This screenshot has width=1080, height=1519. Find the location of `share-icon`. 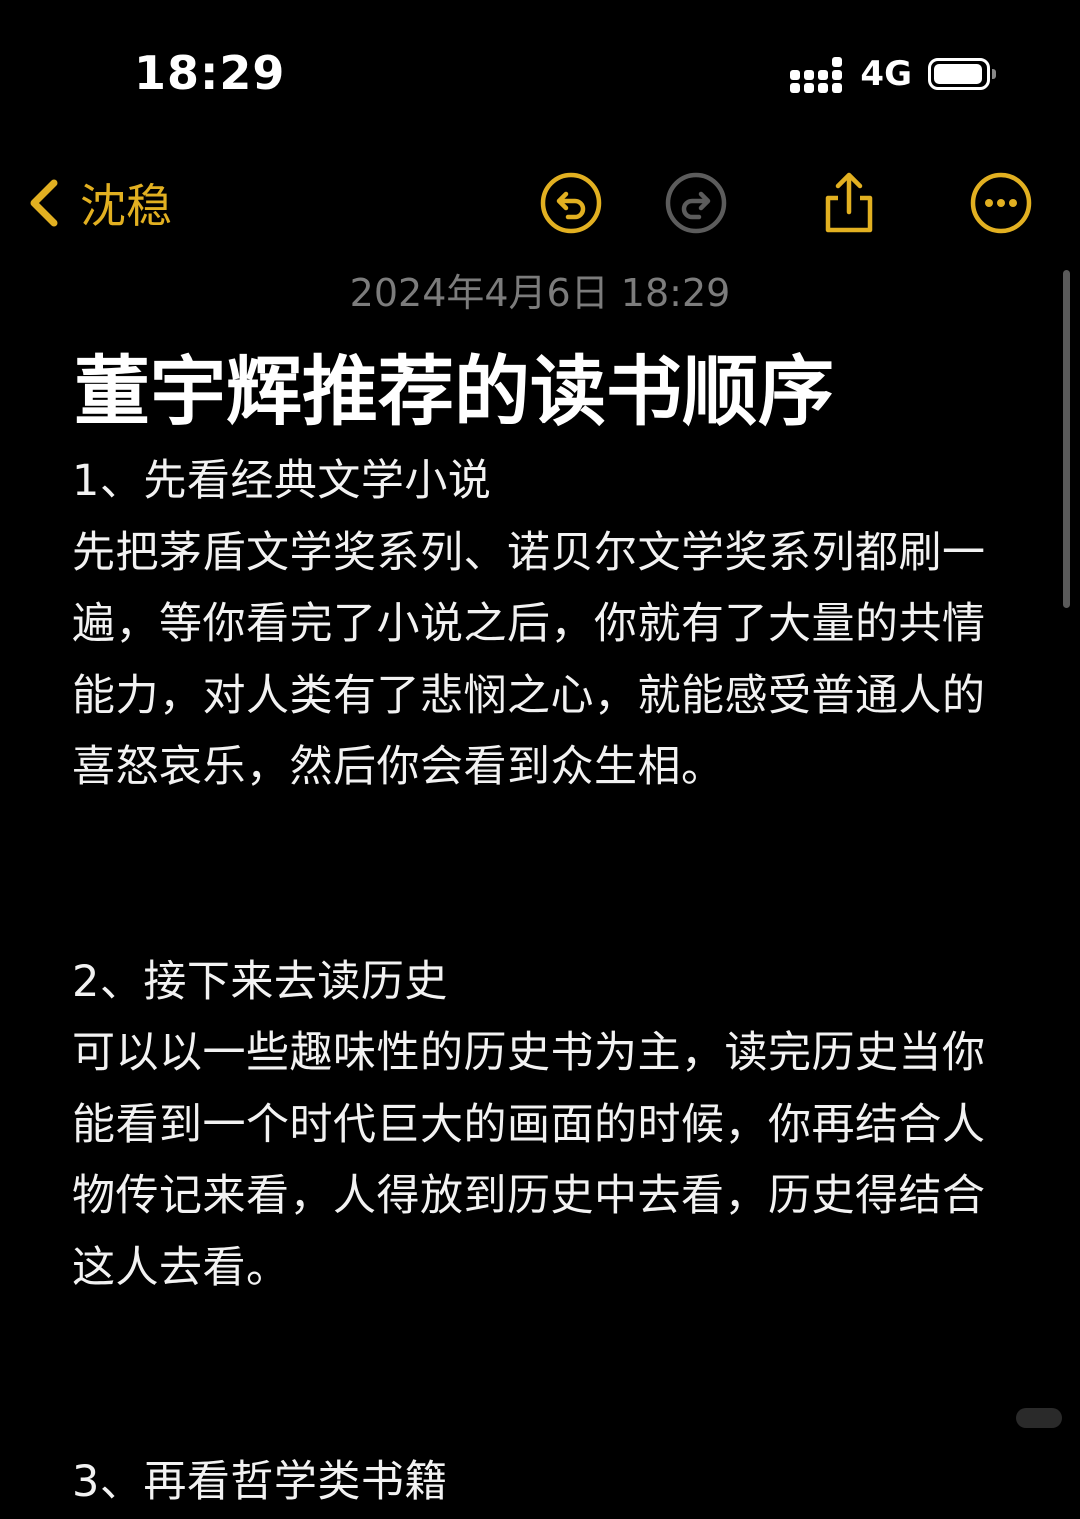

share-icon is located at coordinates (849, 202).